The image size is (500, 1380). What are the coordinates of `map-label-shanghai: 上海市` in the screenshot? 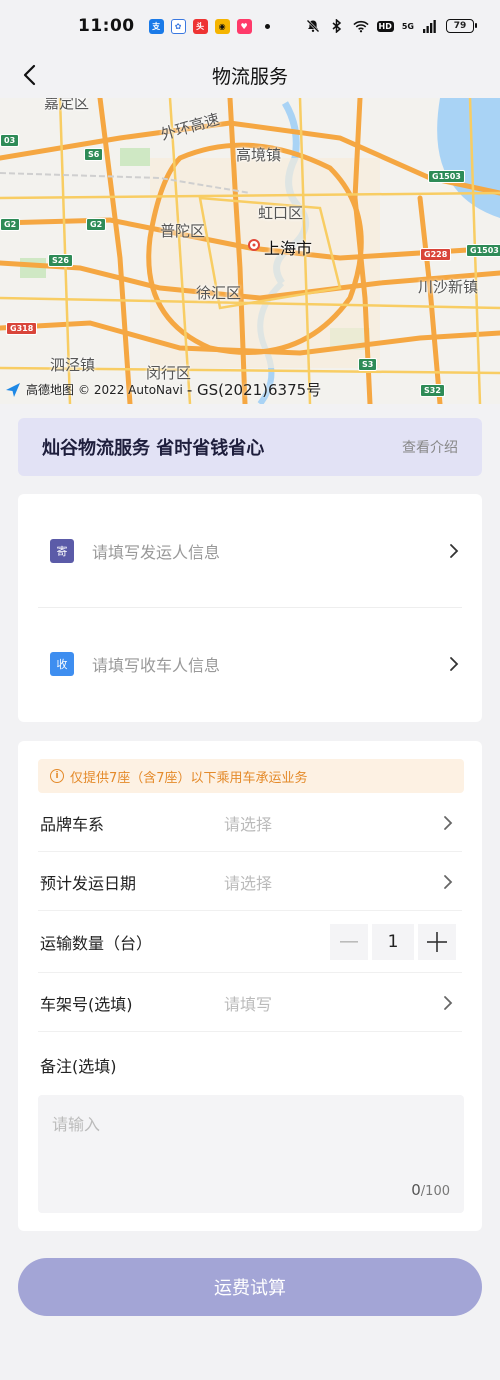 It's located at (288, 248).